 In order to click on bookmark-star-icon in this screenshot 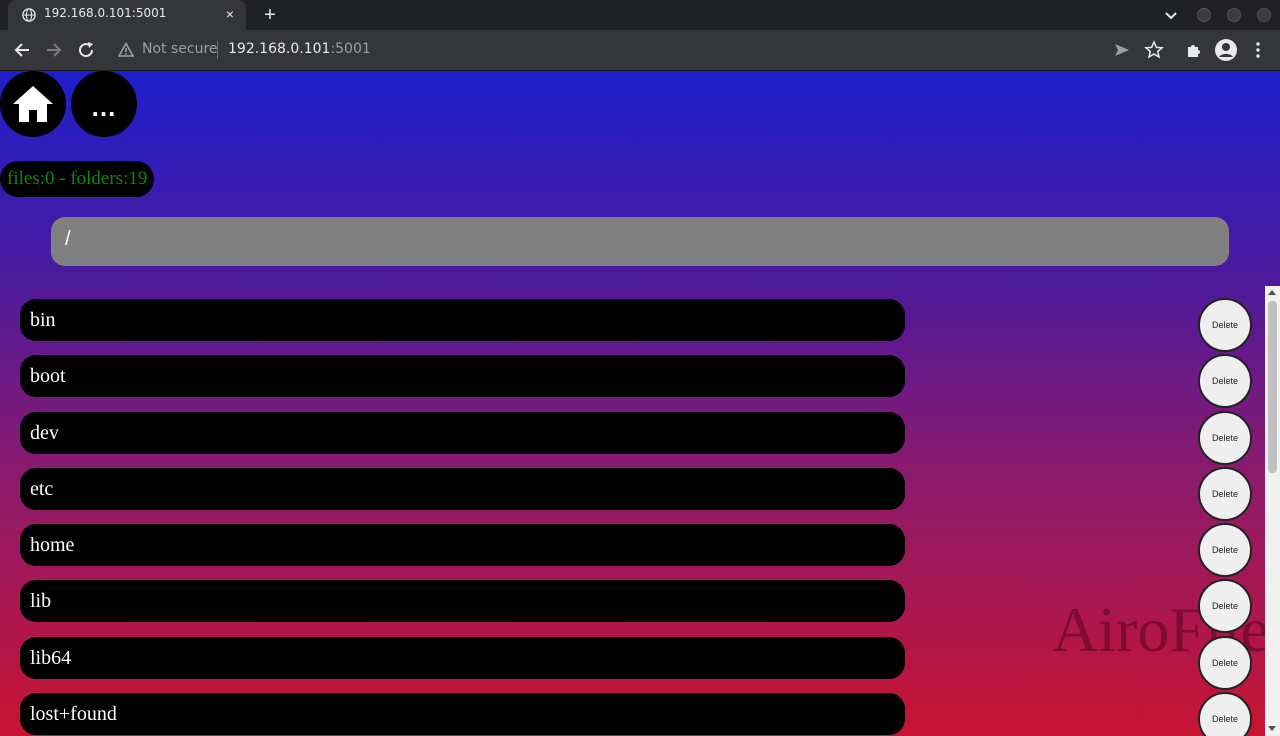, I will do `click(1154, 50)`.